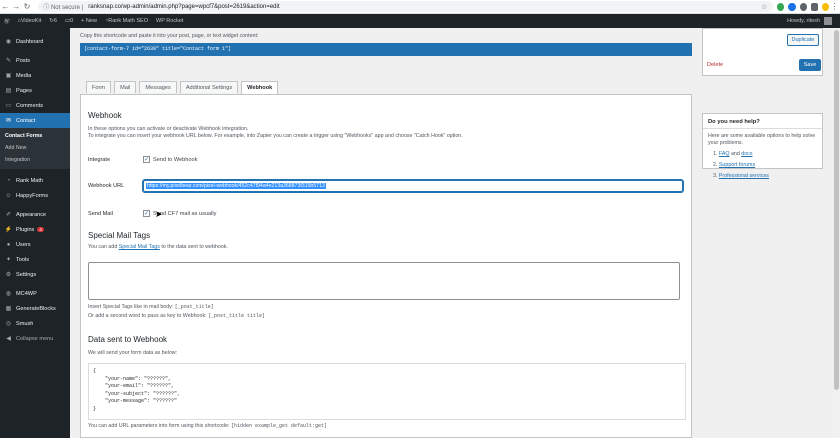 This screenshot has width=840, height=438. I want to click on webhook-url-label: Webhook URL, so click(106, 186).